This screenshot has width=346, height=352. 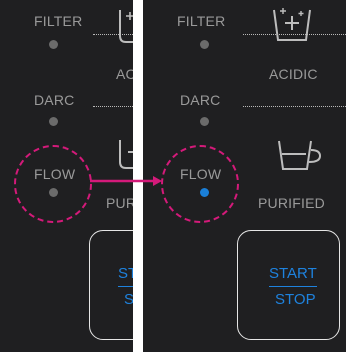 What do you see at coordinates (126, 181) in the screenshot?
I see `transition-arrow` at bounding box center [126, 181].